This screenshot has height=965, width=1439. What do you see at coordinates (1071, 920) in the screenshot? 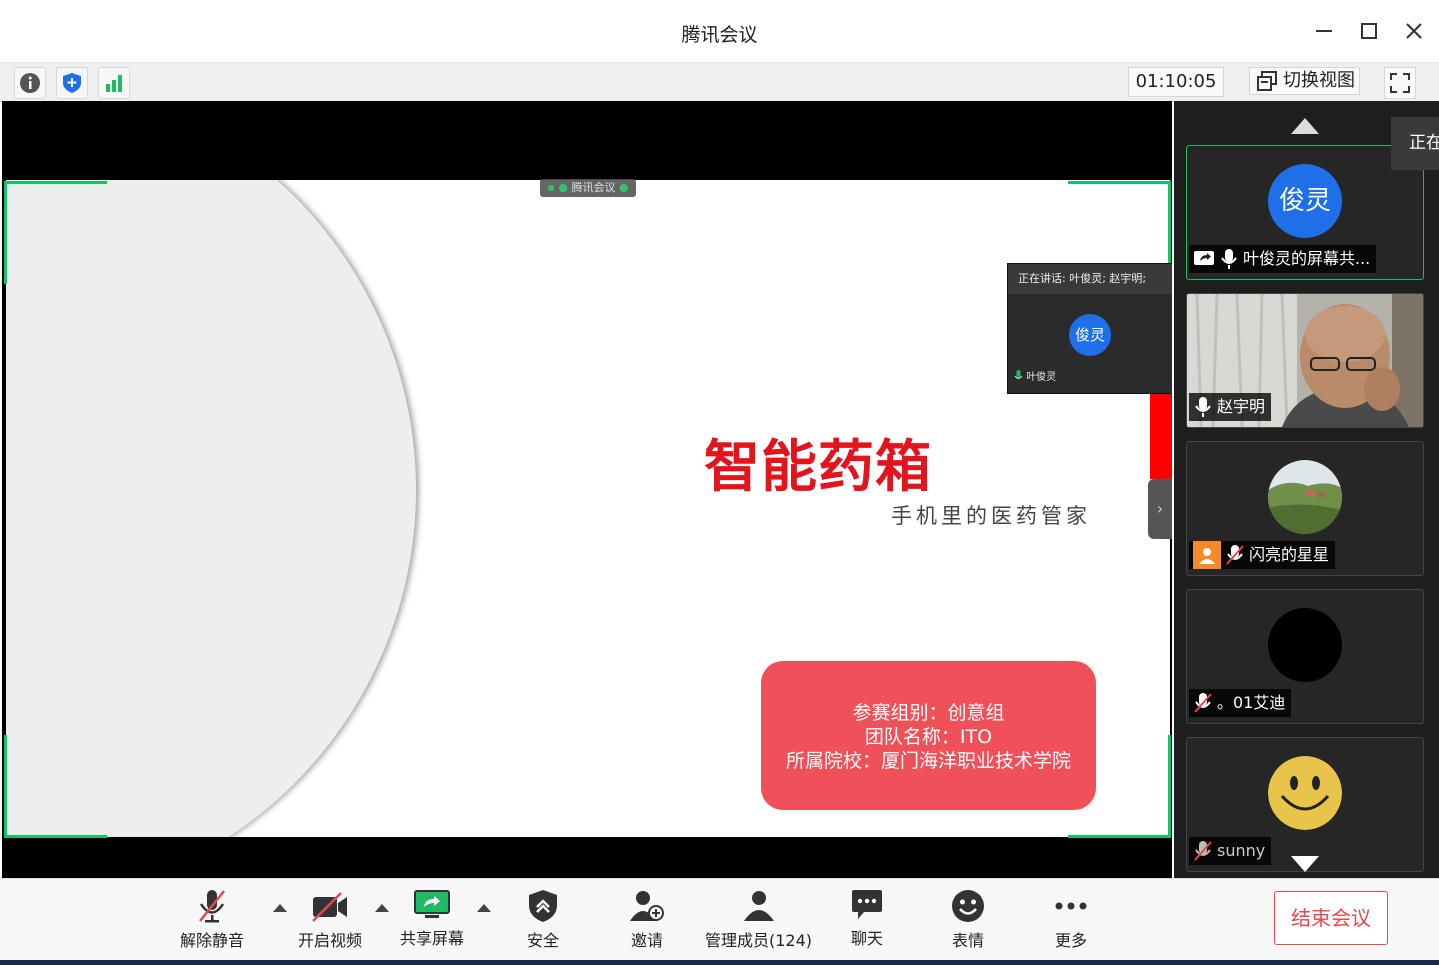
I see `more-button: 更多` at bounding box center [1071, 920].